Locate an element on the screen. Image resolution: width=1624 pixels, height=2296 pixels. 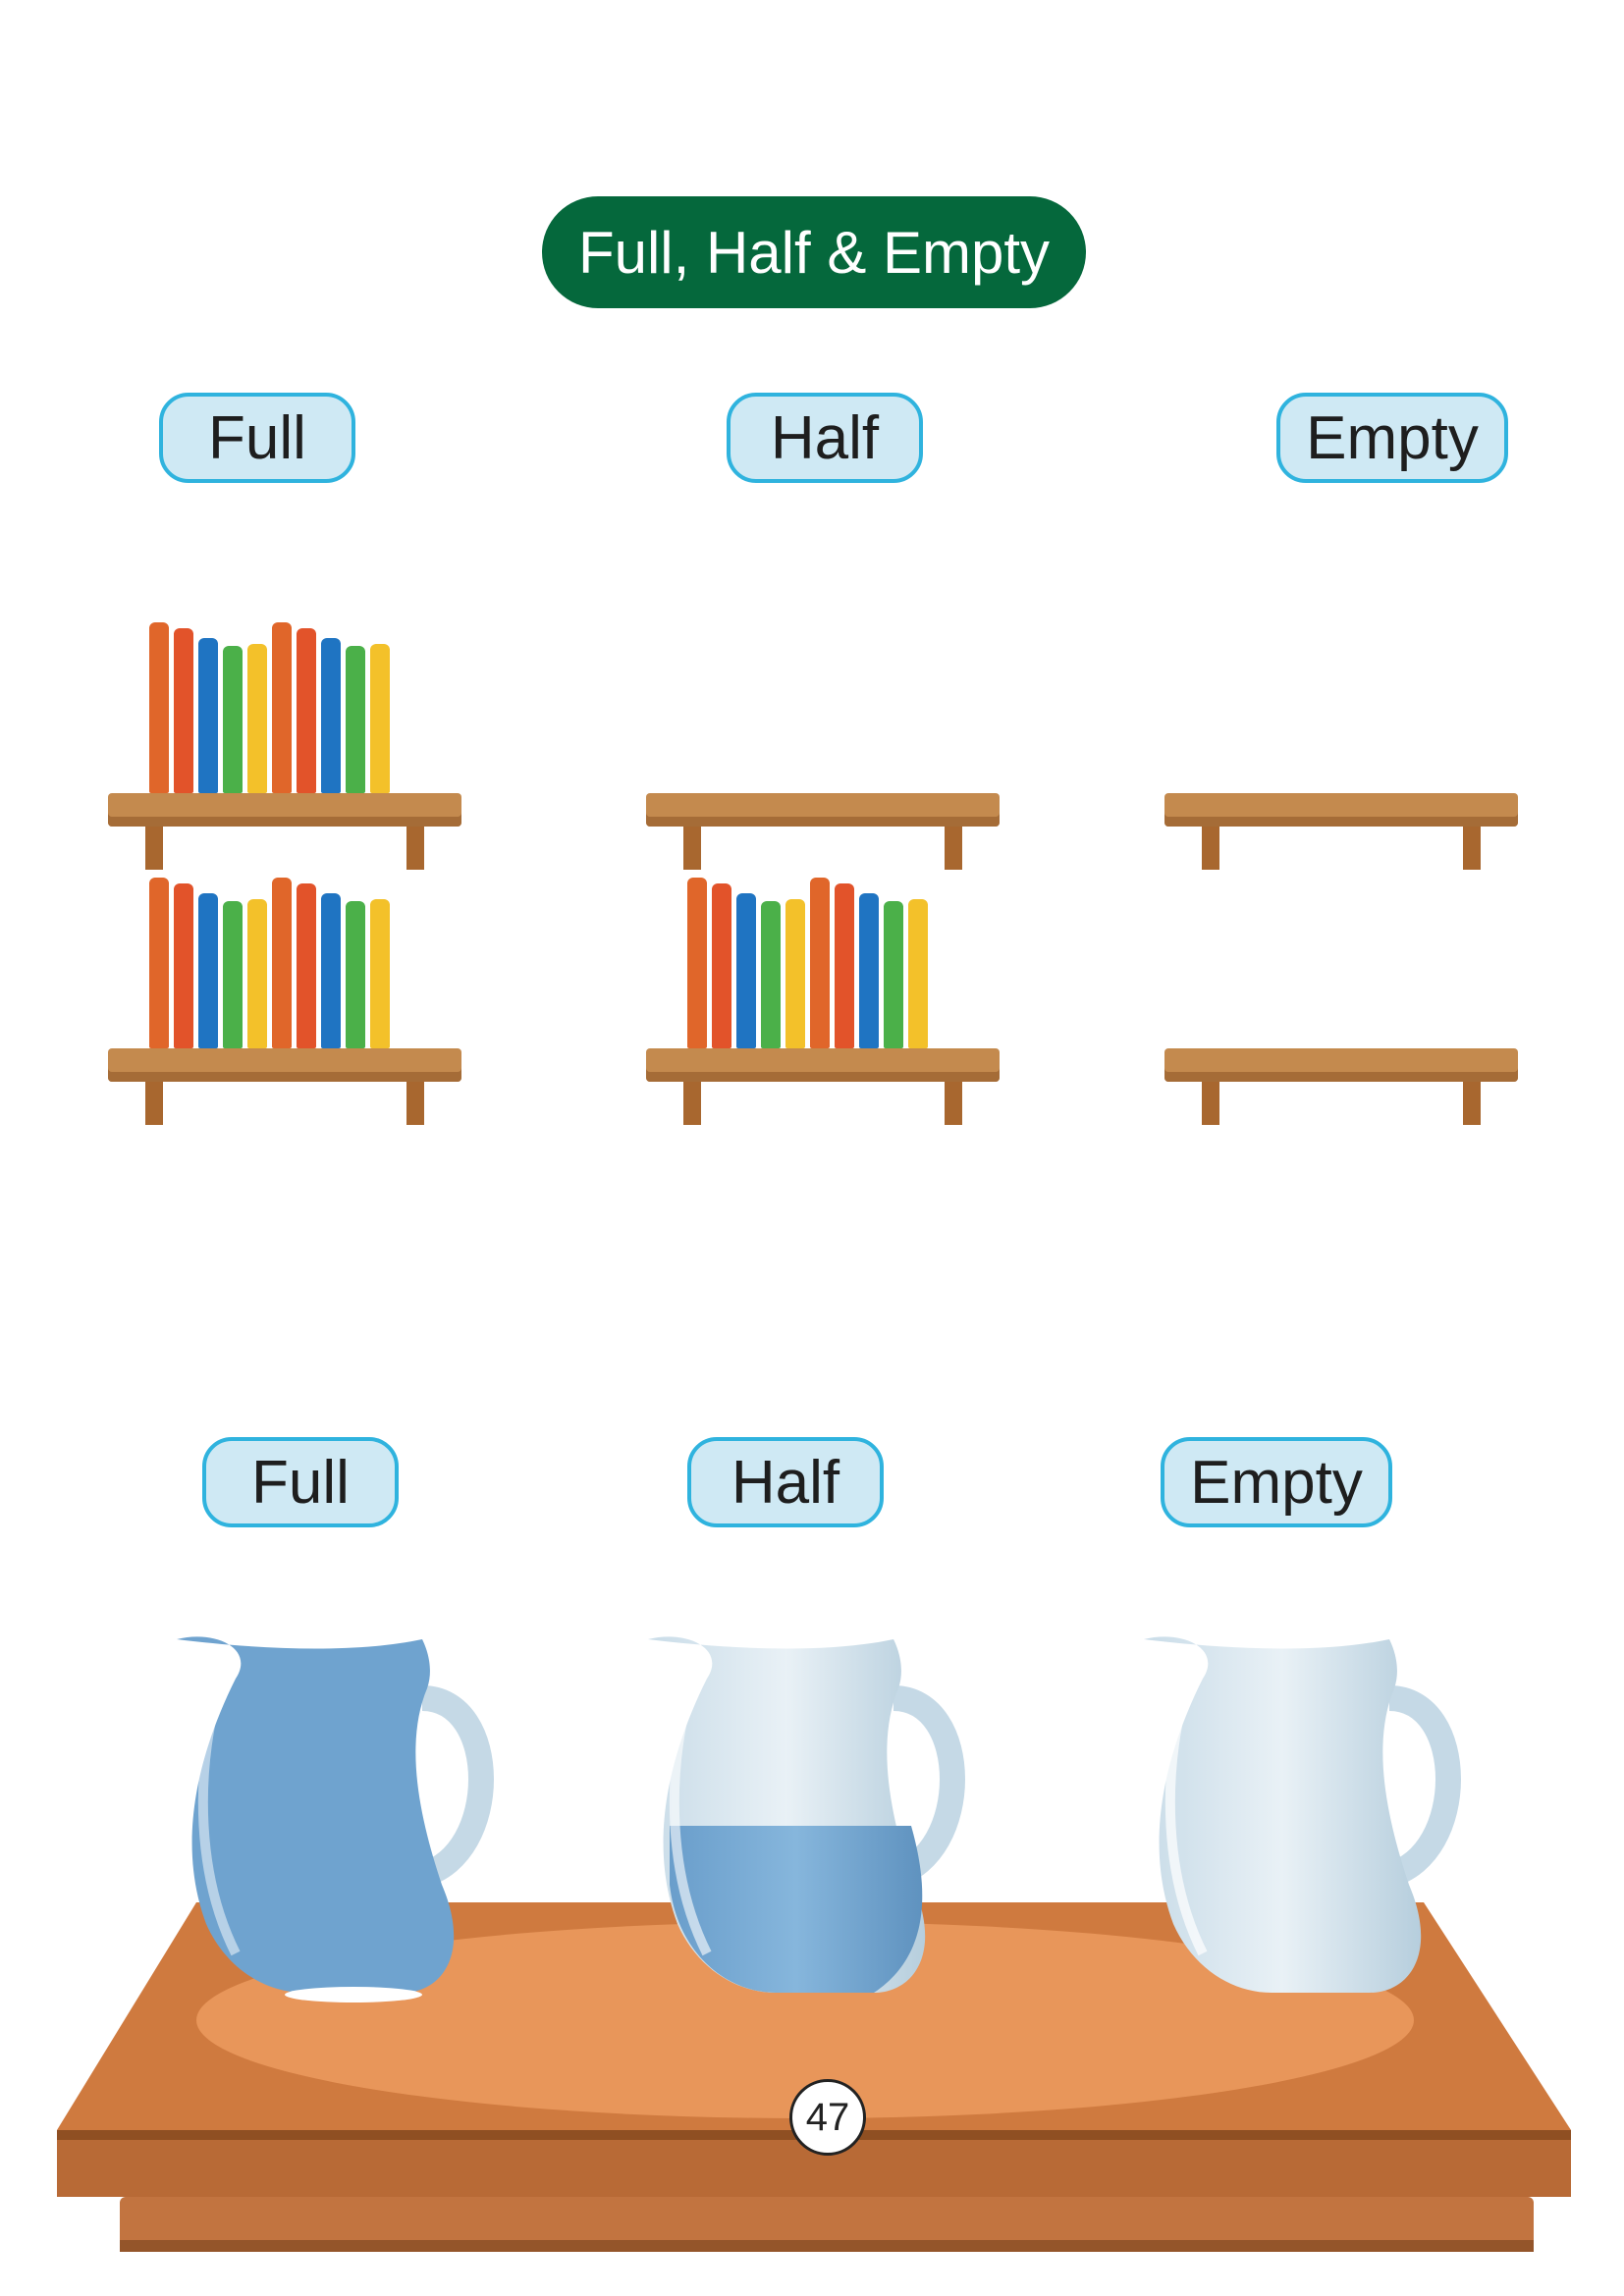
page-number: 47 is located at coordinates (827, 2117).